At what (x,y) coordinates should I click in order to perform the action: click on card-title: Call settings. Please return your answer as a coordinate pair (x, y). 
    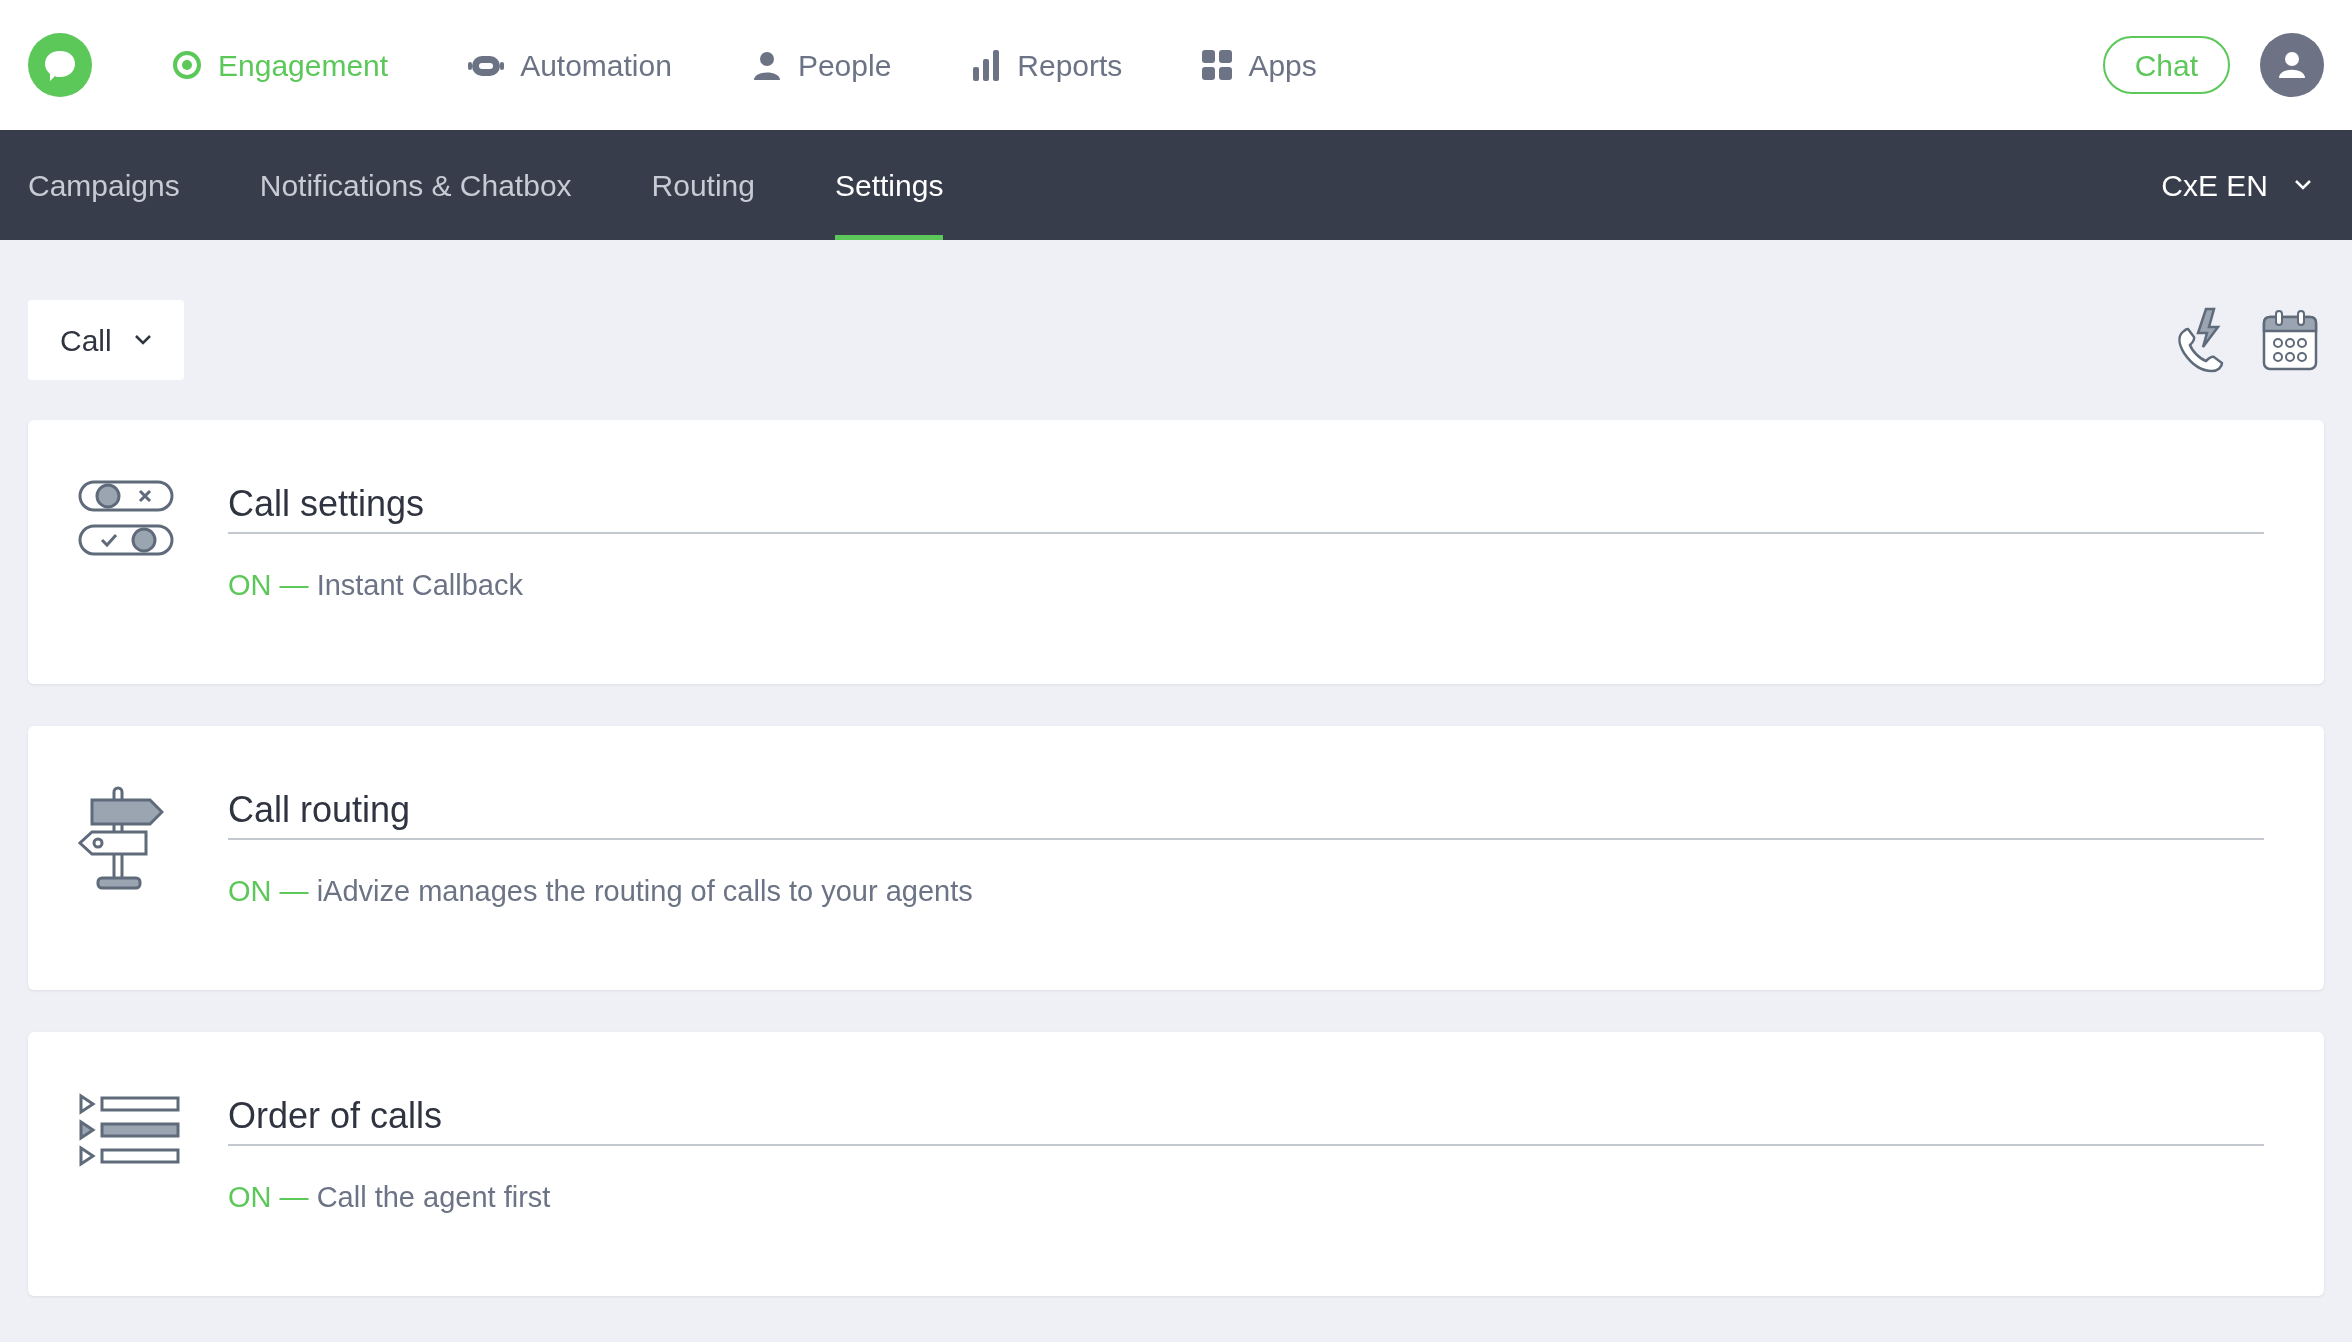
    Looking at the image, I should click on (326, 504).